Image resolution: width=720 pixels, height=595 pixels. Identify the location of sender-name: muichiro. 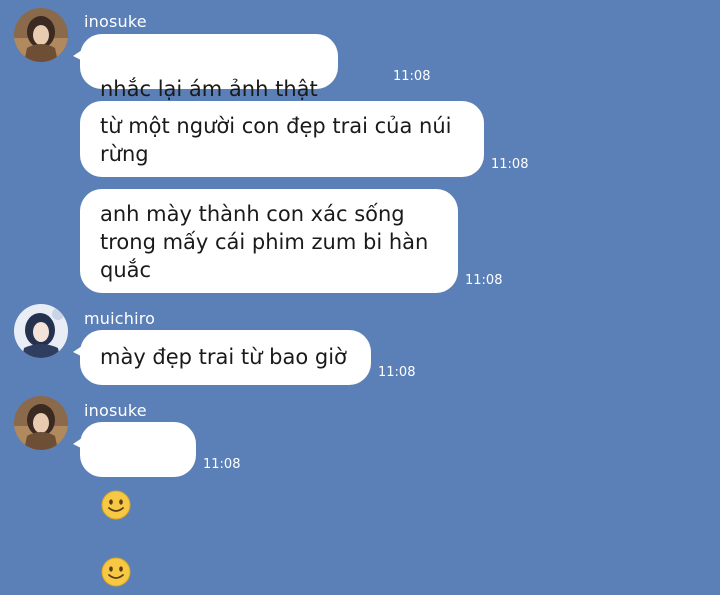
(120, 318).